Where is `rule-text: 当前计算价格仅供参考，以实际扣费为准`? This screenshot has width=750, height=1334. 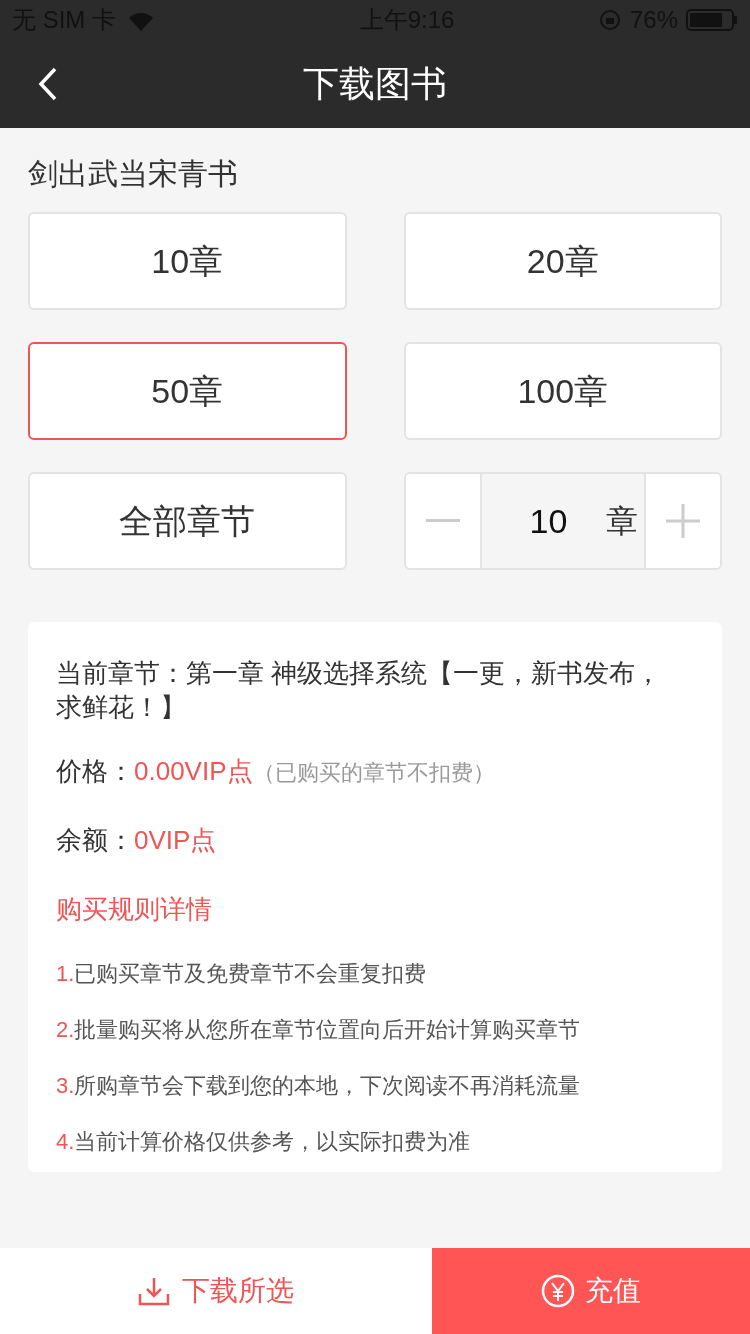 rule-text: 当前计算价格仅供参考，以实际扣费为准 is located at coordinates (272, 1142).